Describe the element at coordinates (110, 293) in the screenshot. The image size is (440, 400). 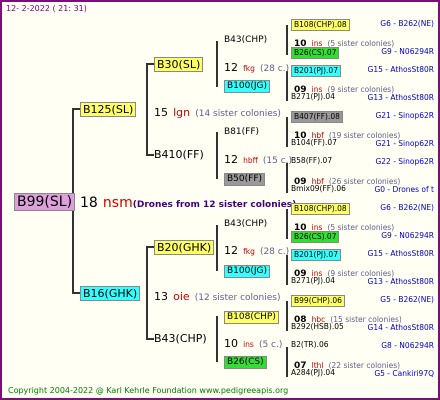
I see `gen2-queen: B16(GHK)` at that location.